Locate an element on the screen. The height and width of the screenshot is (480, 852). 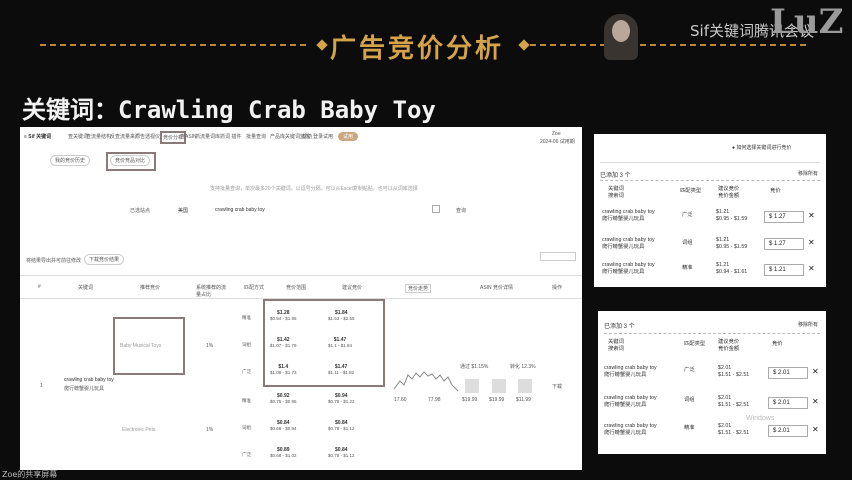
bid-input: $ 1.21 is located at coordinates (784, 270).